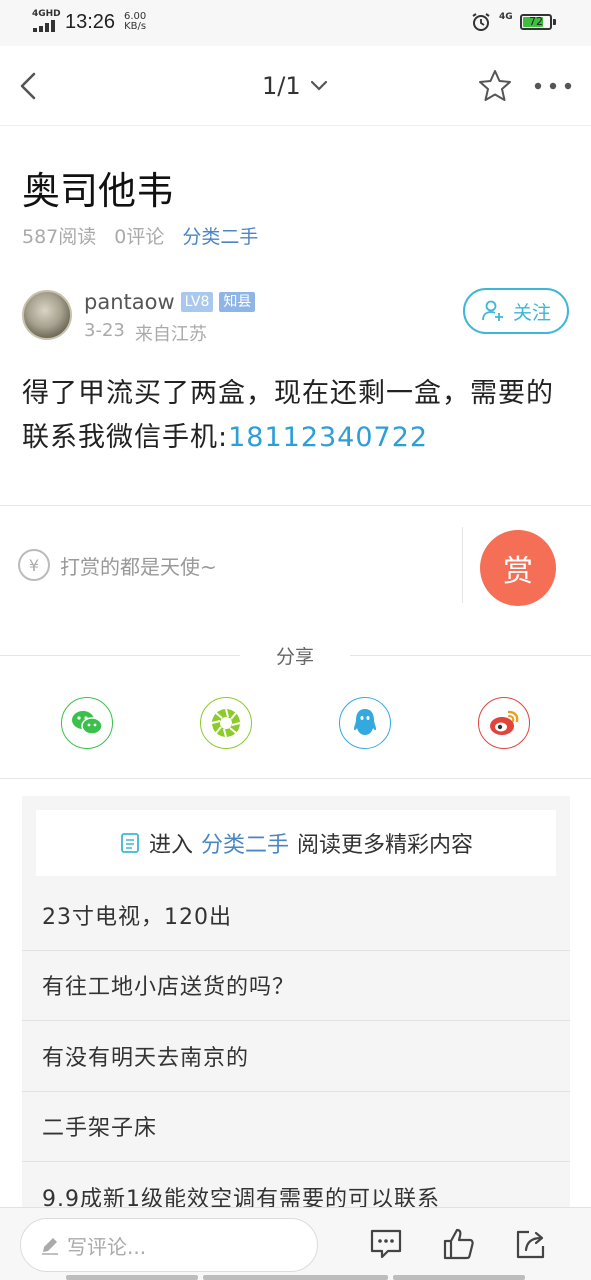 The width and height of the screenshot is (591, 1280). What do you see at coordinates (492, 310) in the screenshot?
I see `add-user-icon` at bounding box center [492, 310].